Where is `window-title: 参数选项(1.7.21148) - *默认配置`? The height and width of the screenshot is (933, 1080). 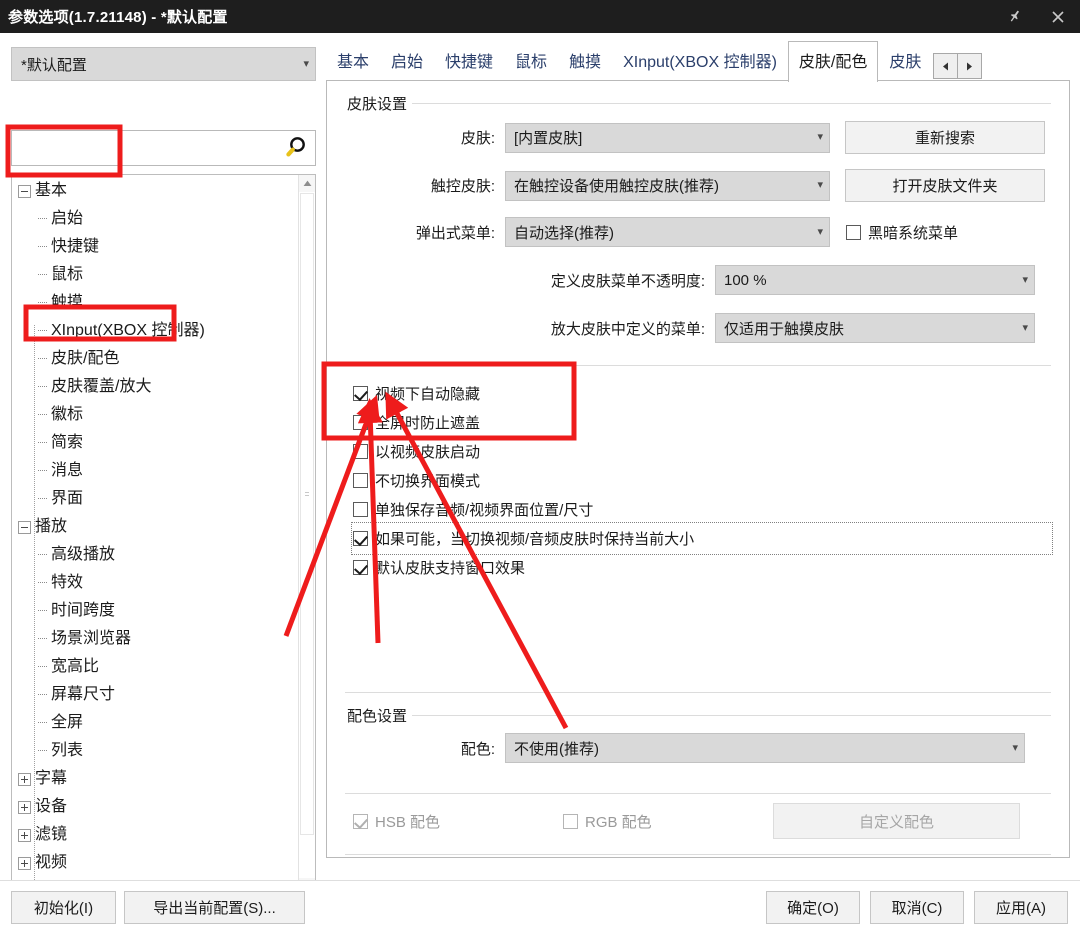
window-title: 参数选项(1.7.21148) - *默认配置 is located at coordinates (118, 17).